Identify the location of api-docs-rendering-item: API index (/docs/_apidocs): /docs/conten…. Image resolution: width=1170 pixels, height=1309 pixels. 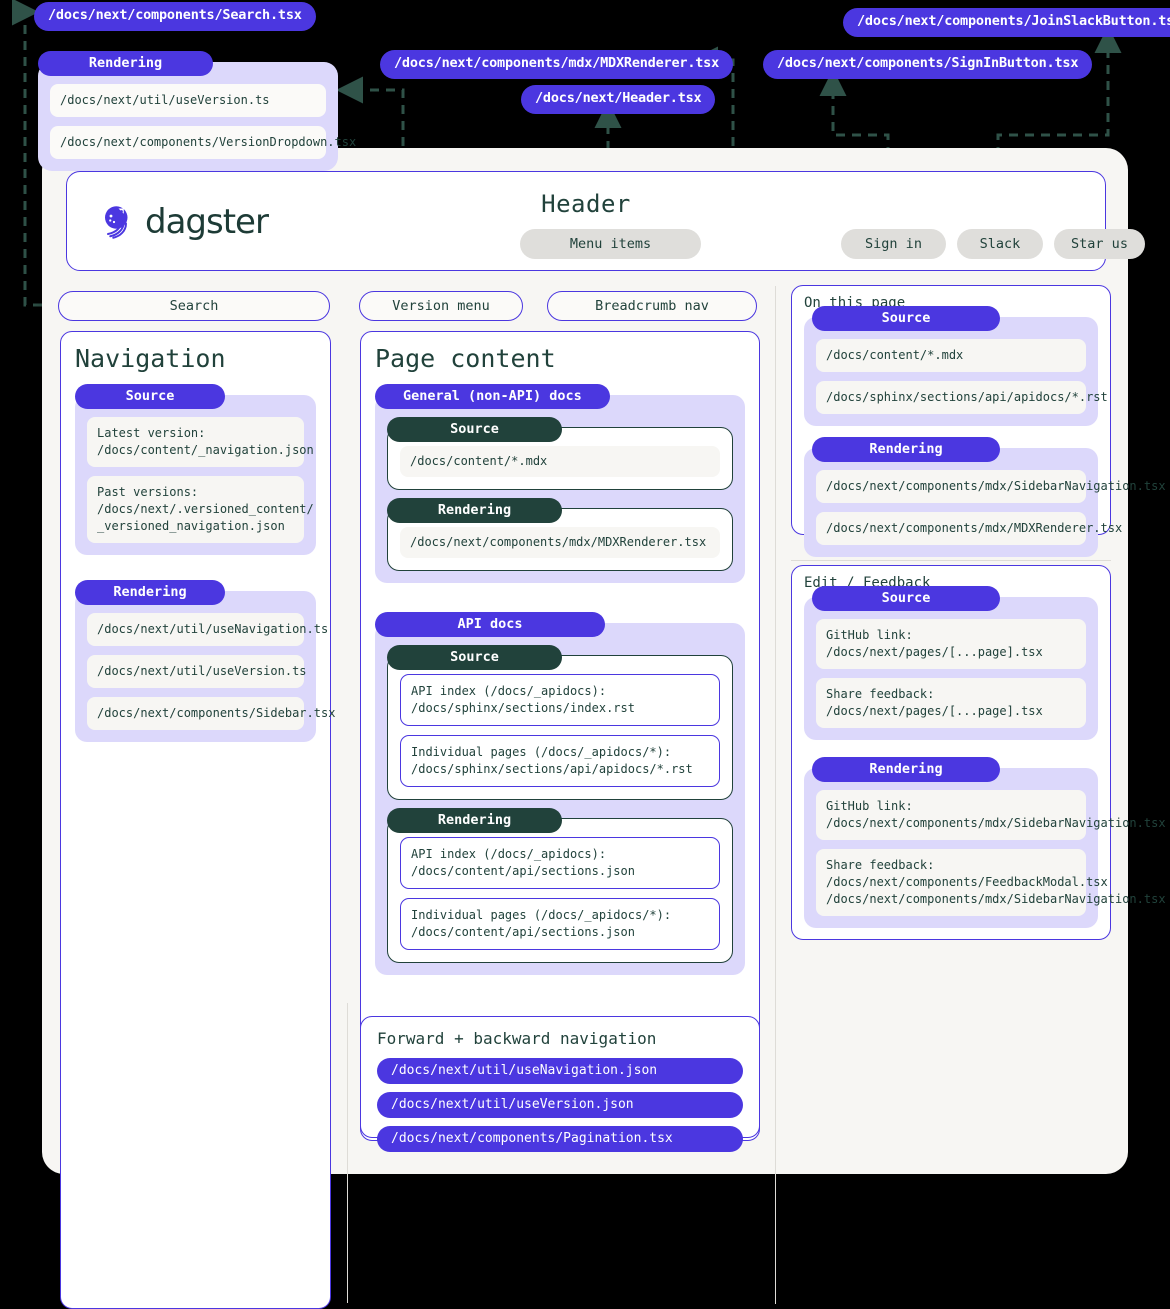
(560, 863).